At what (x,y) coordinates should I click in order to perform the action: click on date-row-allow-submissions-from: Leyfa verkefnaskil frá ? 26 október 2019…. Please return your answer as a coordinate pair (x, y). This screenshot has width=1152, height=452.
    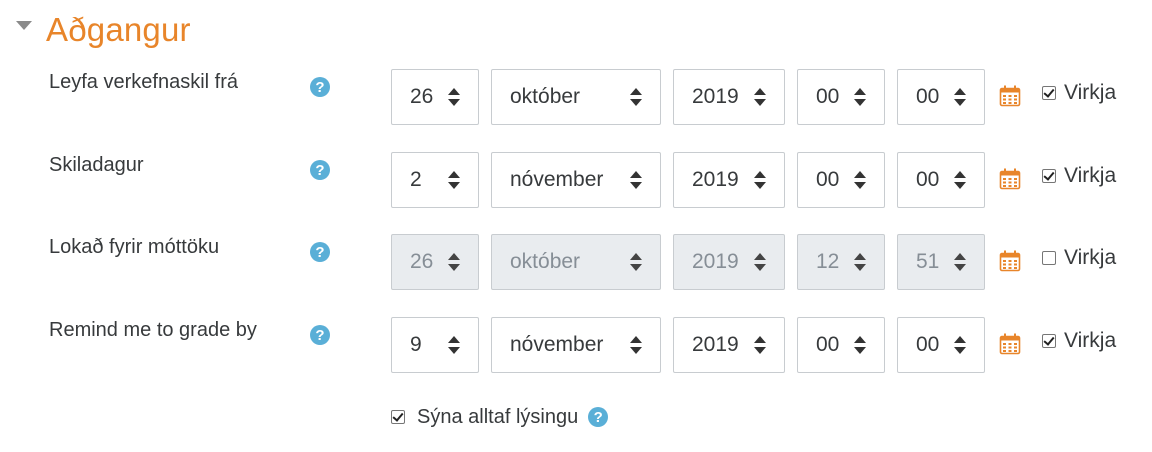
    Looking at the image, I should click on (576, 98).